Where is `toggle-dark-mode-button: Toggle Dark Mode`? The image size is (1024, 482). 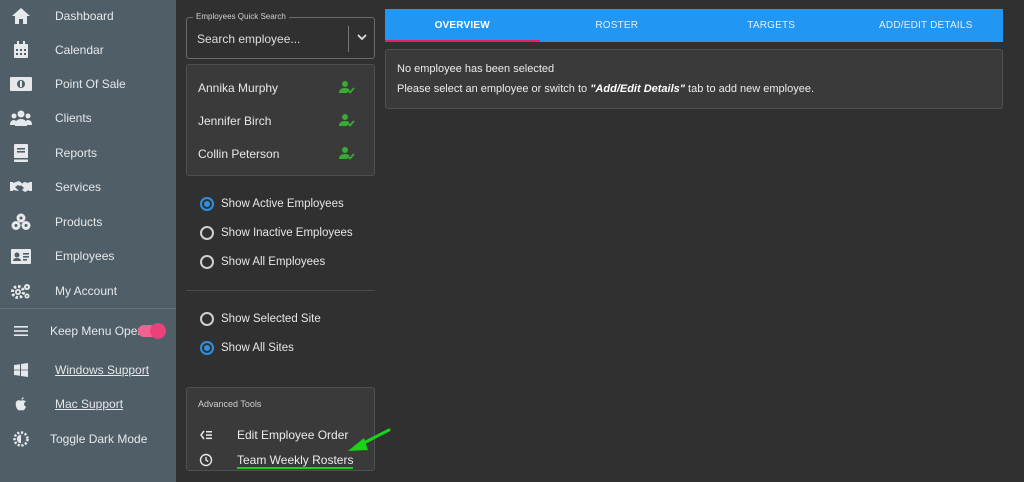
toggle-dark-mode-button: Toggle Dark Mode is located at coordinates (88, 439).